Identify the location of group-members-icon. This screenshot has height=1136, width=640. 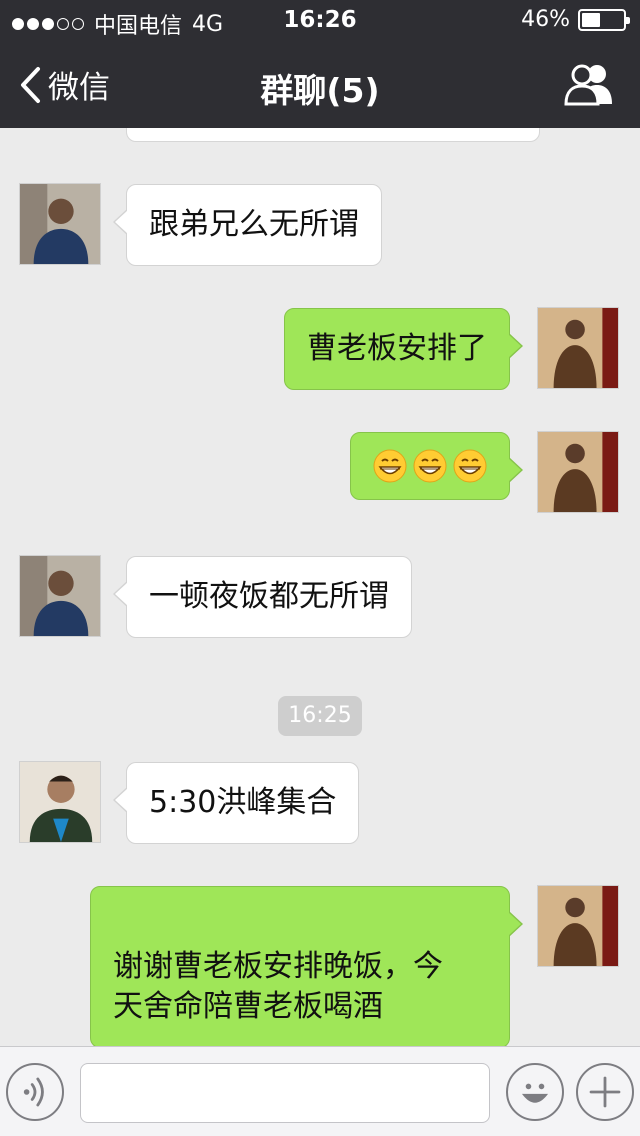
(590, 84).